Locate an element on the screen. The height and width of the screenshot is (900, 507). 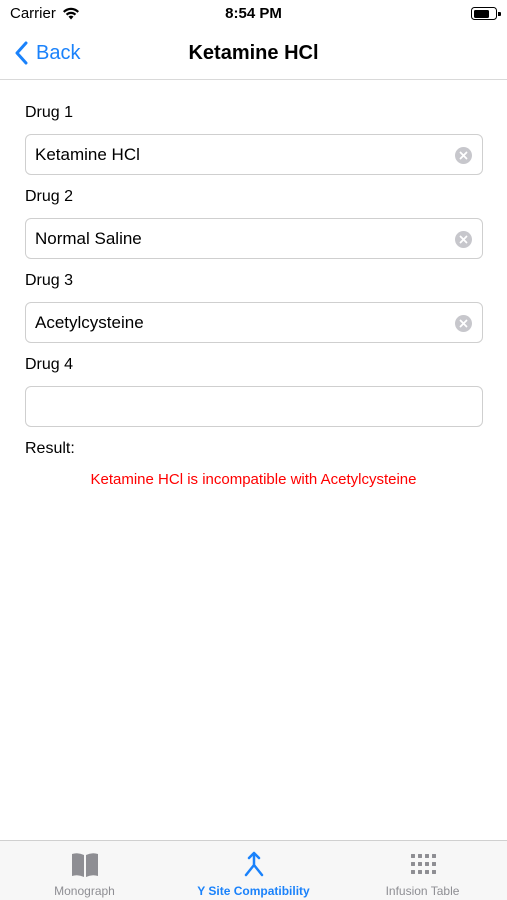
status-time: 8:54 PM is located at coordinates (253, 13).